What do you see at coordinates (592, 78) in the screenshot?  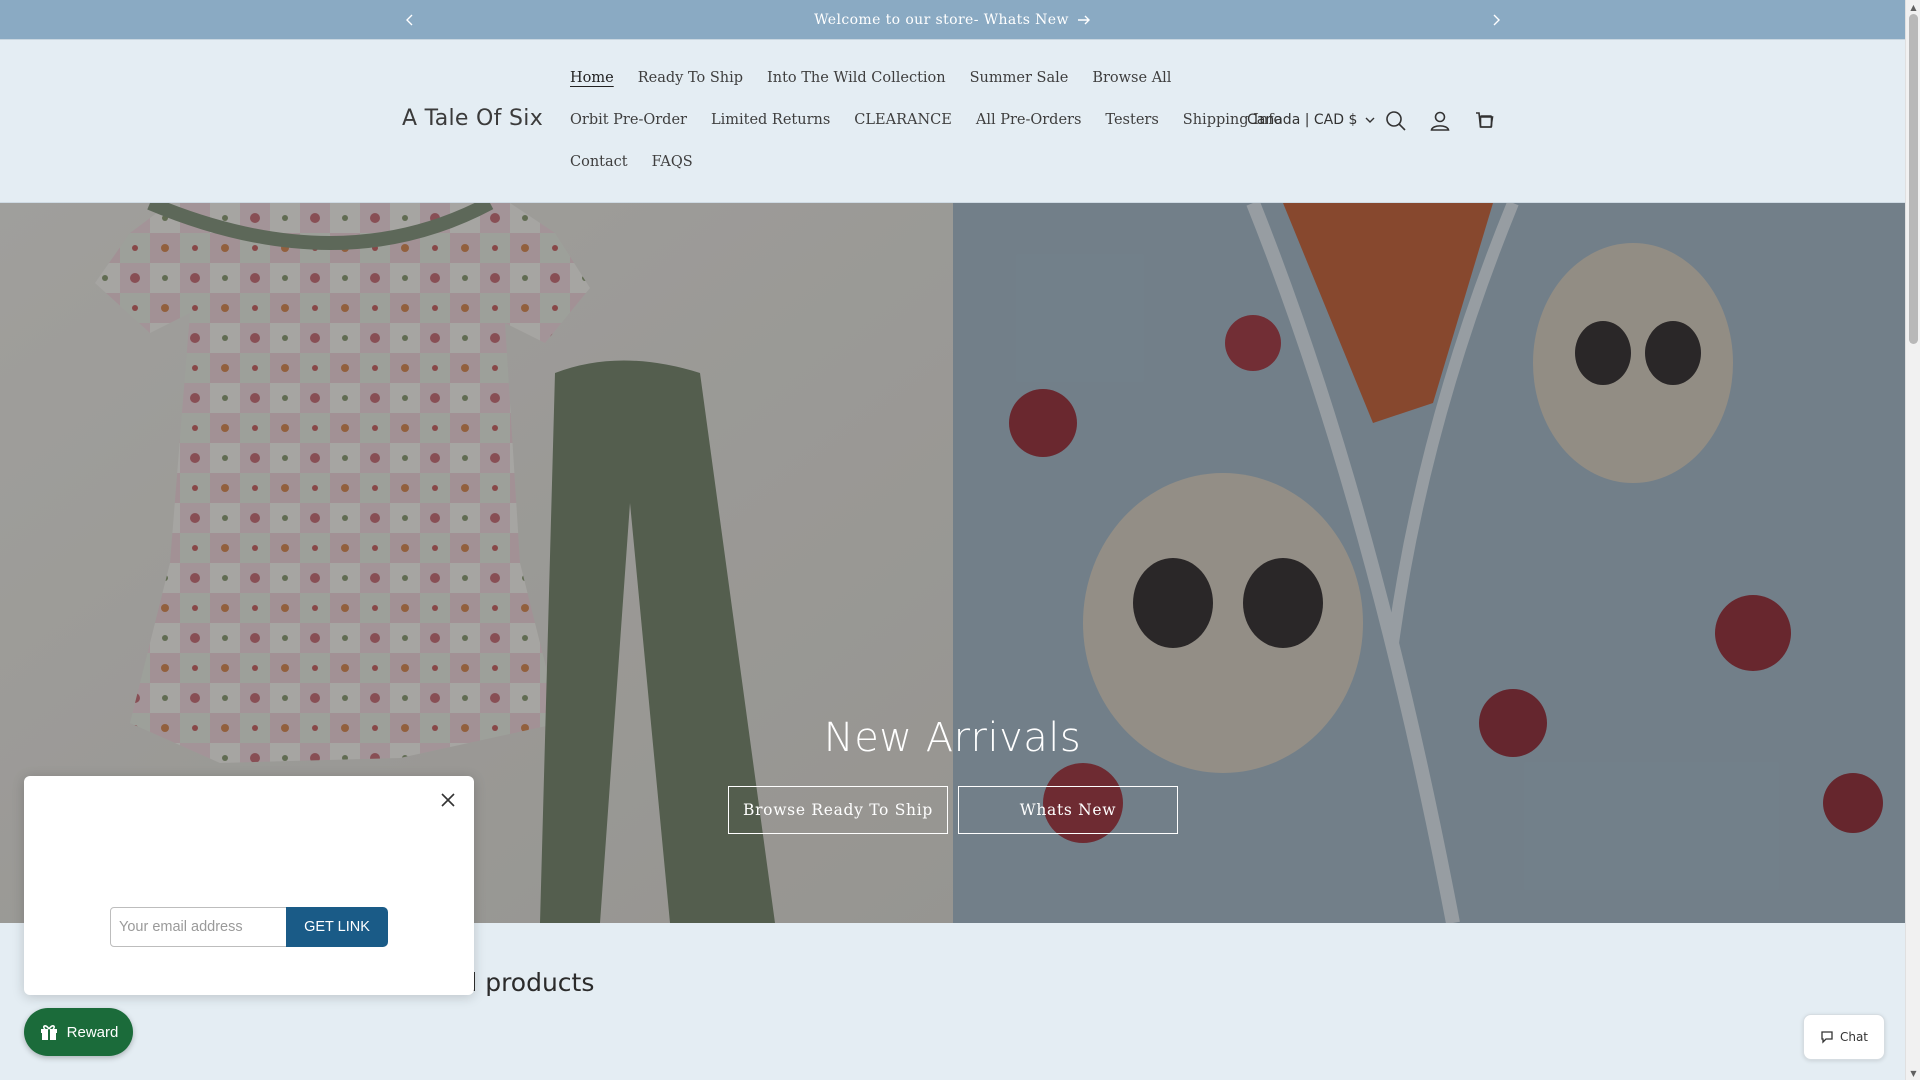 I see `nav-item-home: Home` at bounding box center [592, 78].